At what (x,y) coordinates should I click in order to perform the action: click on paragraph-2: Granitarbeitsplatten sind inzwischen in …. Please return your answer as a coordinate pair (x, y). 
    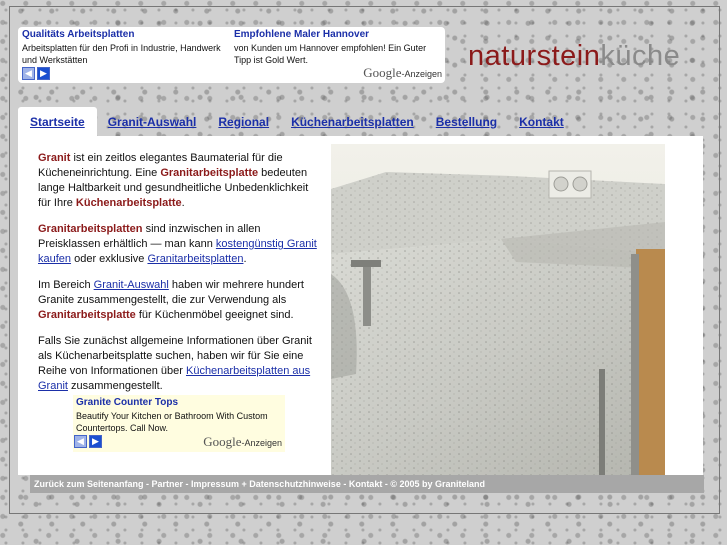
    Looking at the image, I should click on (180, 244).